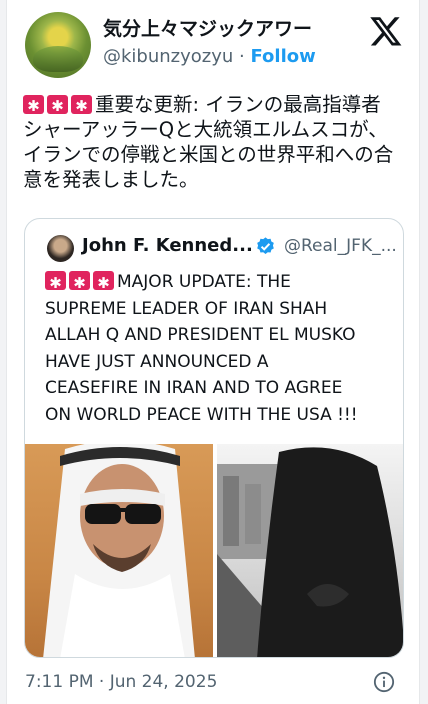  I want to click on quoted-photo-left, so click(119, 550).